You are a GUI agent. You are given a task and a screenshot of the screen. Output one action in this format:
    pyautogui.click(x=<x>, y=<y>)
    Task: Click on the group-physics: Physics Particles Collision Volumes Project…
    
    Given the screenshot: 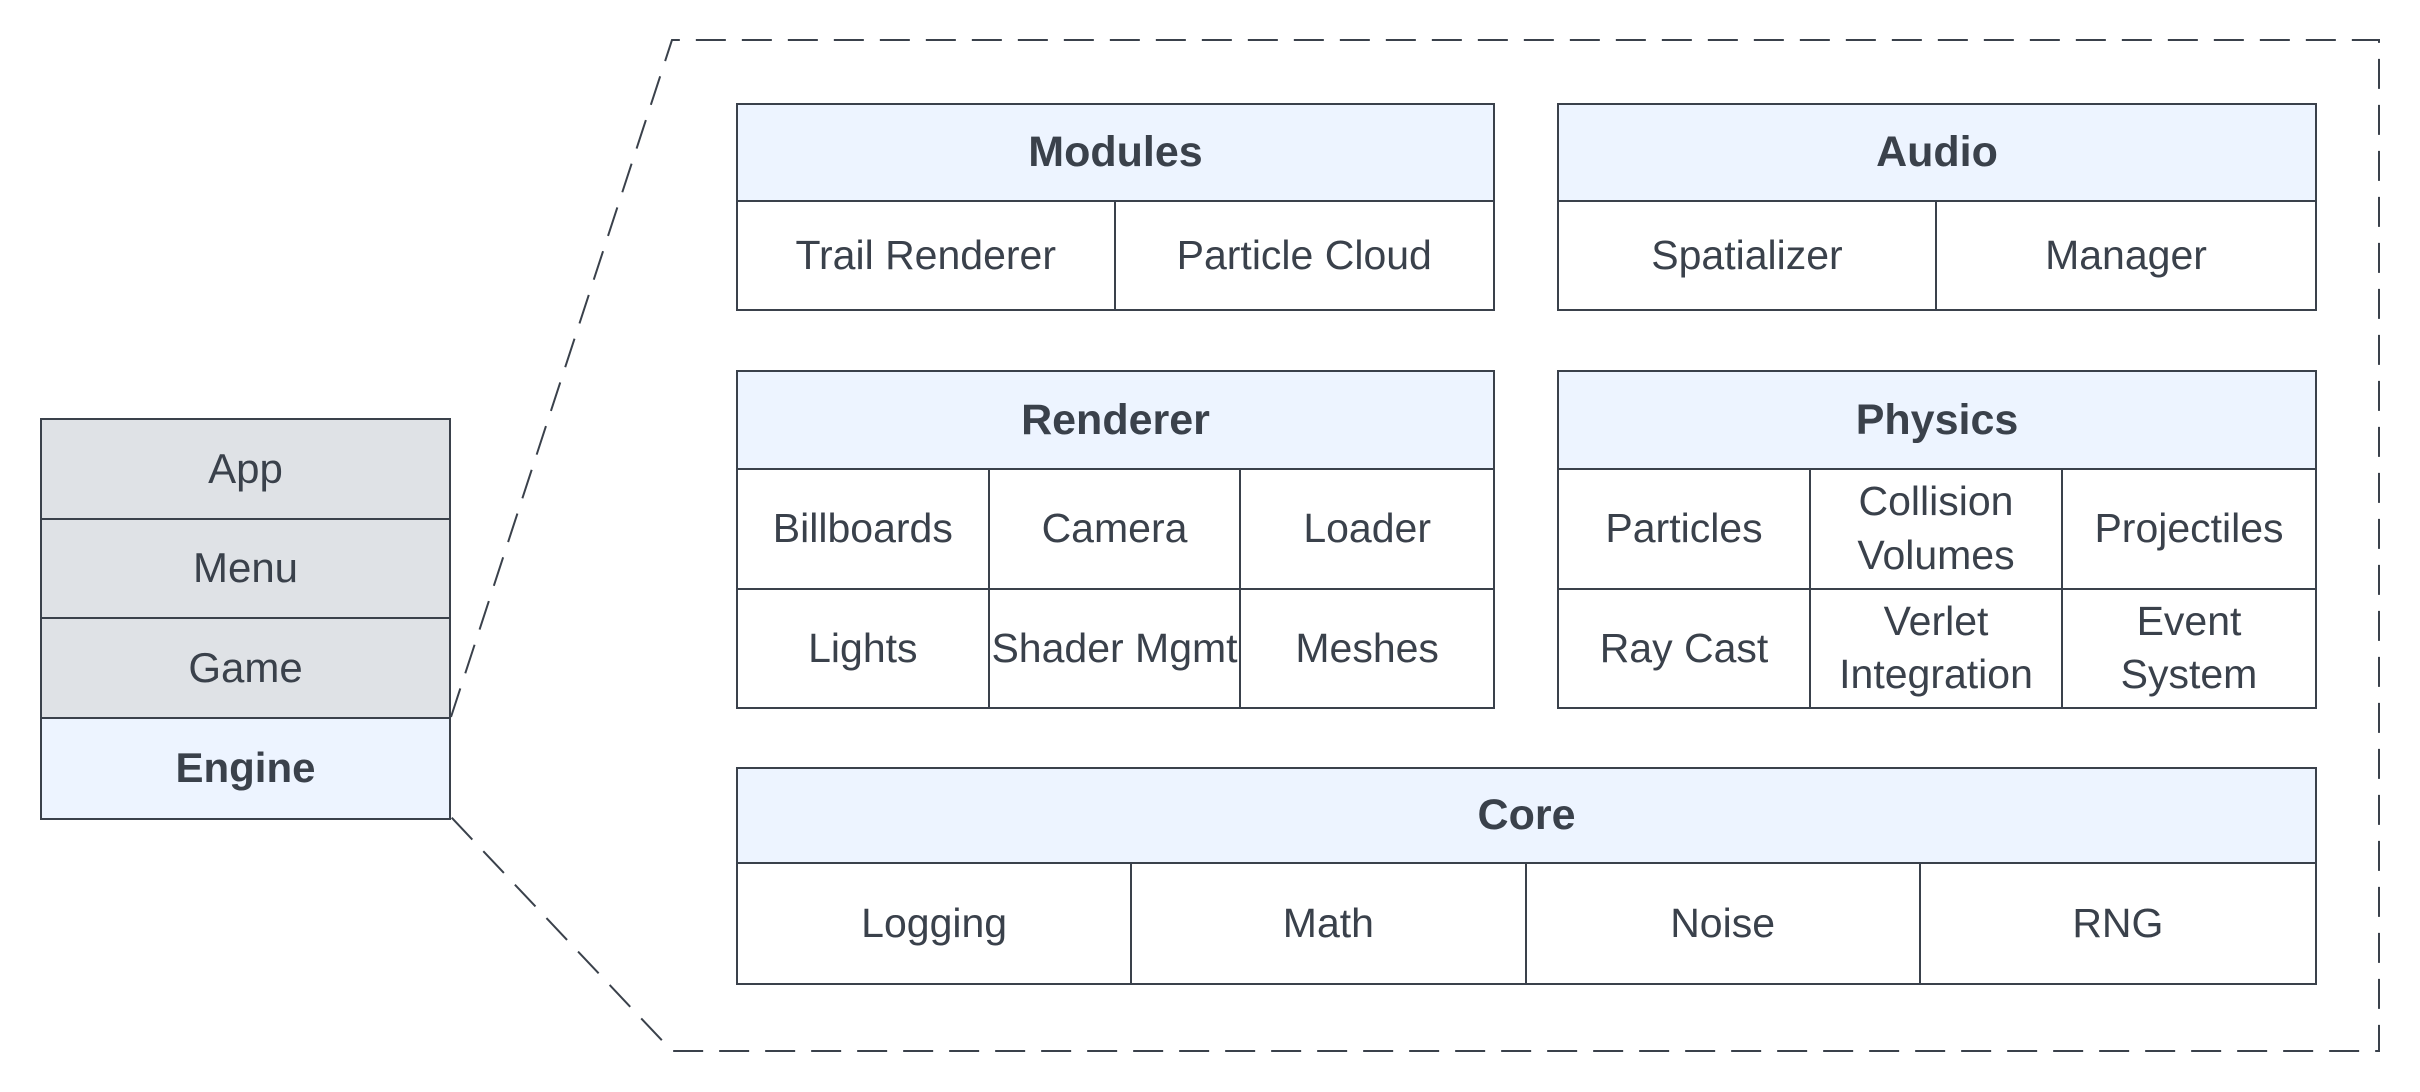 What is the action you would take?
    pyautogui.click(x=1937, y=539)
    